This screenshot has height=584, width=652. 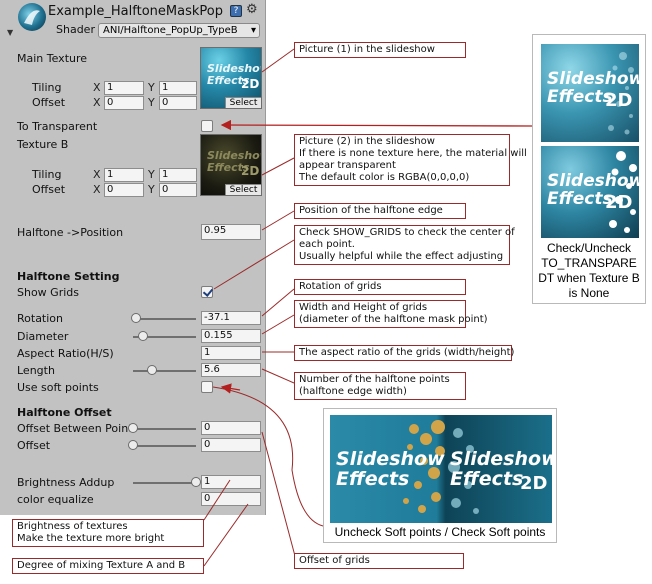 I want to click on callout-brightness-l1: Brightness of textures, so click(x=72, y=526).